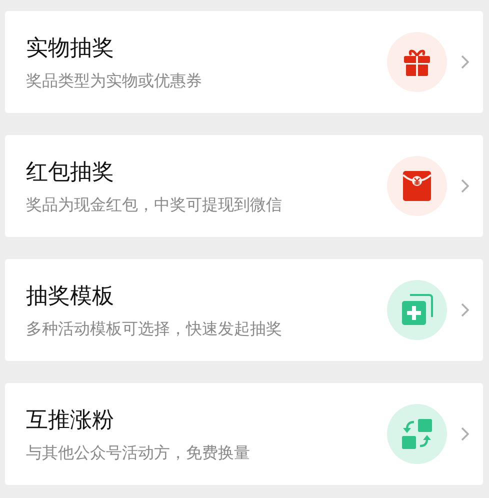 The width and height of the screenshot is (489, 498). What do you see at coordinates (417, 186) in the screenshot?
I see `envelope-icon` at bounding box center [417, 186].